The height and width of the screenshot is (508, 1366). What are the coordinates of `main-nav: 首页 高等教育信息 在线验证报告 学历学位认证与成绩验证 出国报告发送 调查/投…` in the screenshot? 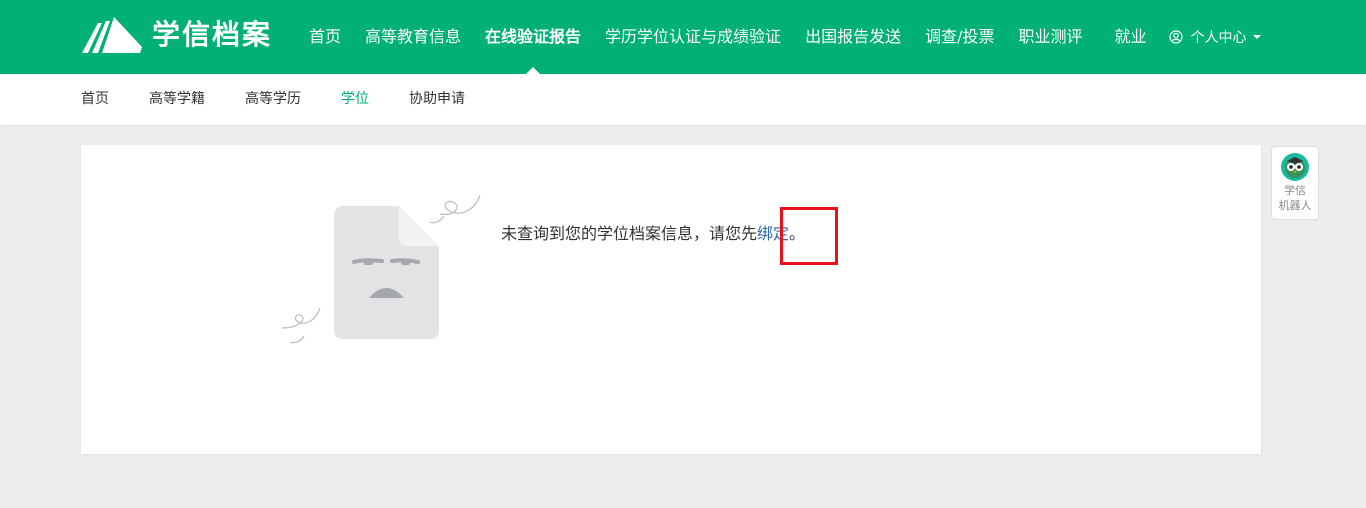 It's located at (779, 37).